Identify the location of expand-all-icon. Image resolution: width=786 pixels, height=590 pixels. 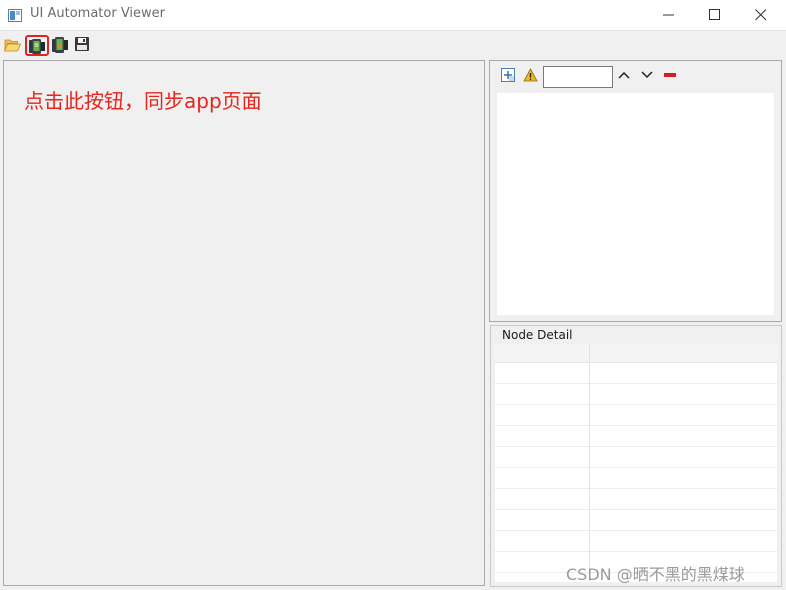
(508, 75).